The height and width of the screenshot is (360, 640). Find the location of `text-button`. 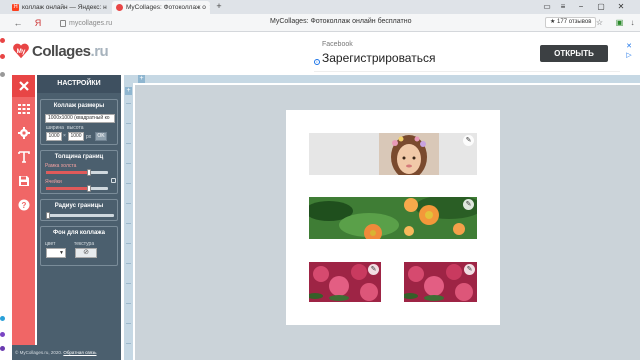

text-button is located at coordinates (23, 157).